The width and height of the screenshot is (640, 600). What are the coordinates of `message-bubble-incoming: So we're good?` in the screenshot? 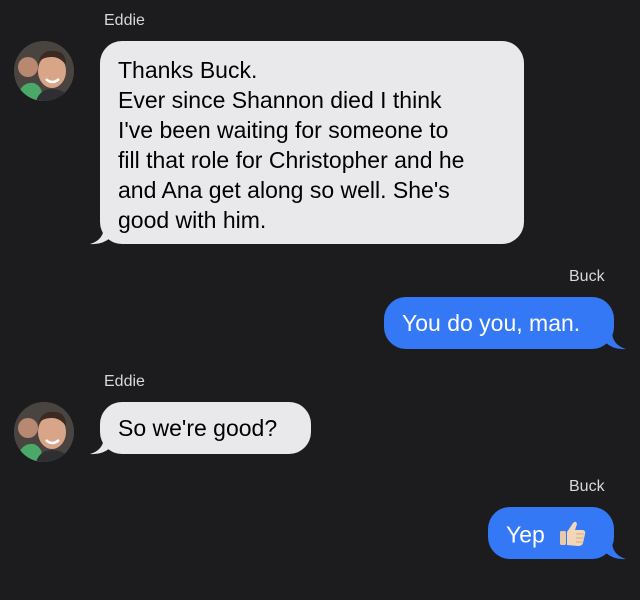 It's located at (205, 428).